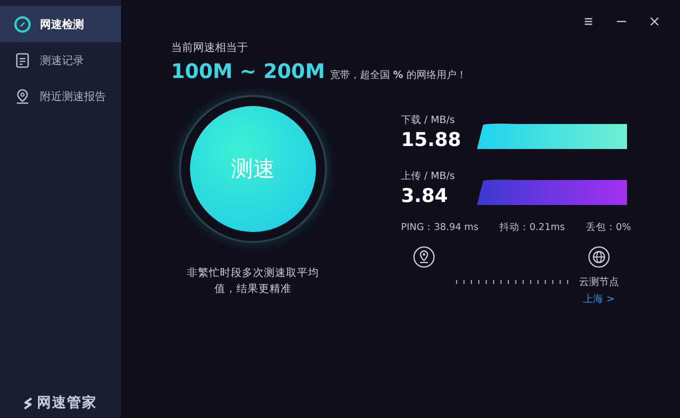  I want to click on sidebar-item: 网速检测, so click(60, 24).